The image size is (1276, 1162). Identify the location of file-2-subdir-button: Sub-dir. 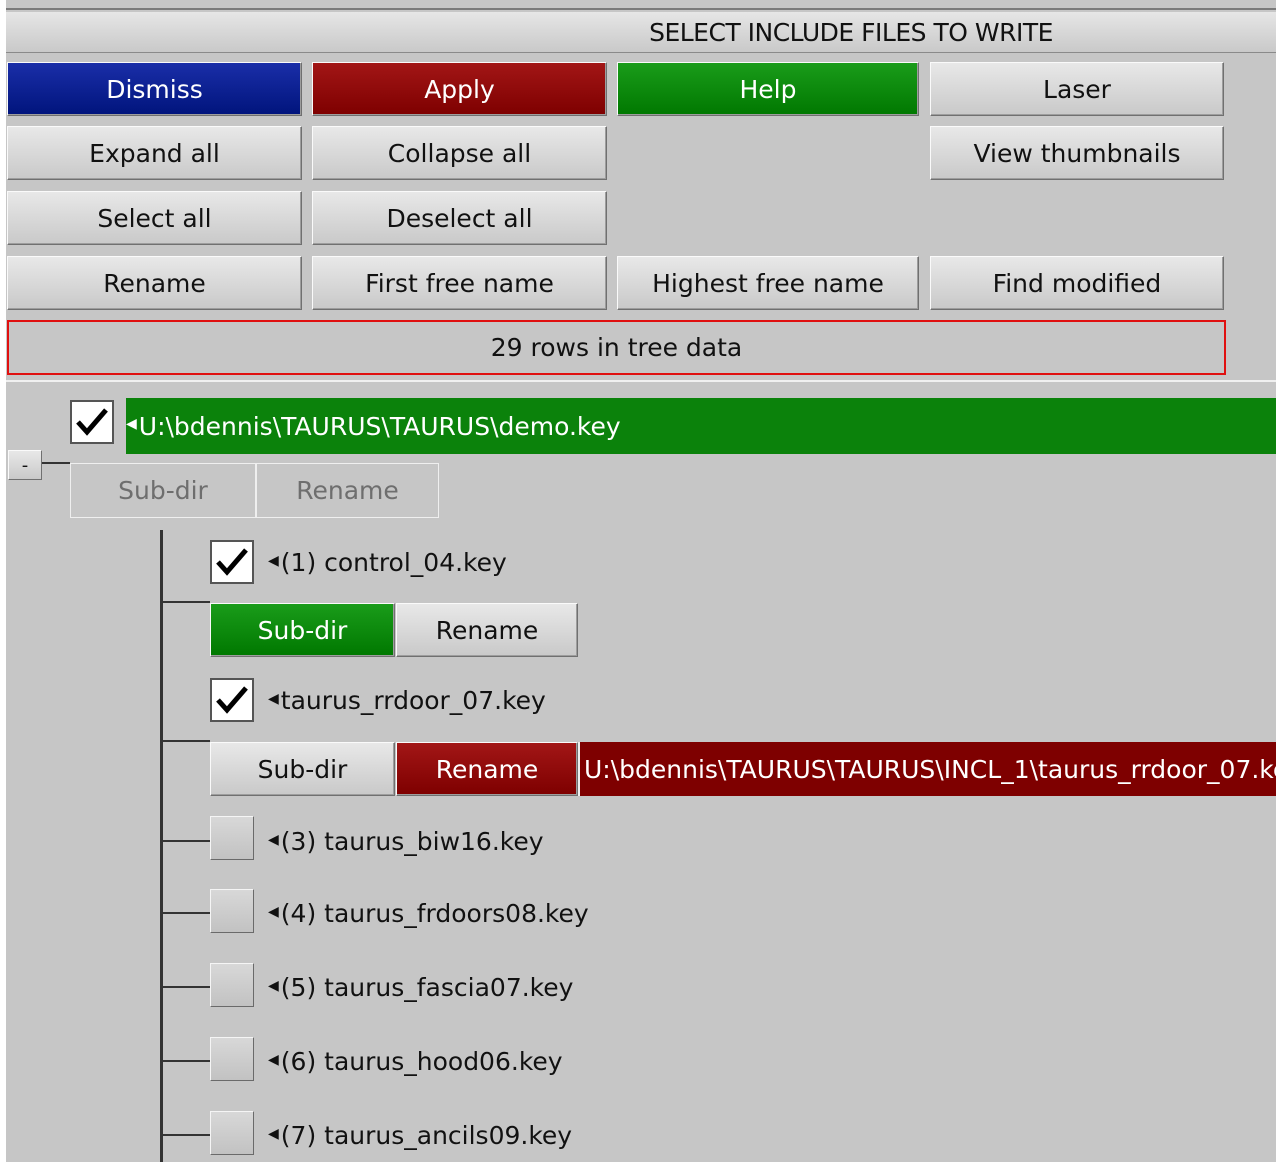
(302, 769).